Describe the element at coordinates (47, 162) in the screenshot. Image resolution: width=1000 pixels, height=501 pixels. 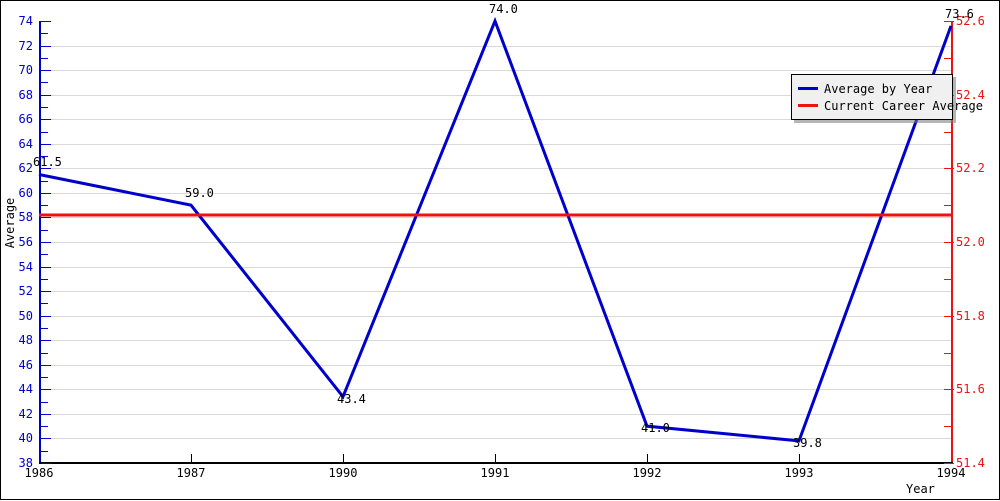
I see `data-point-label: 61.5` at that location.